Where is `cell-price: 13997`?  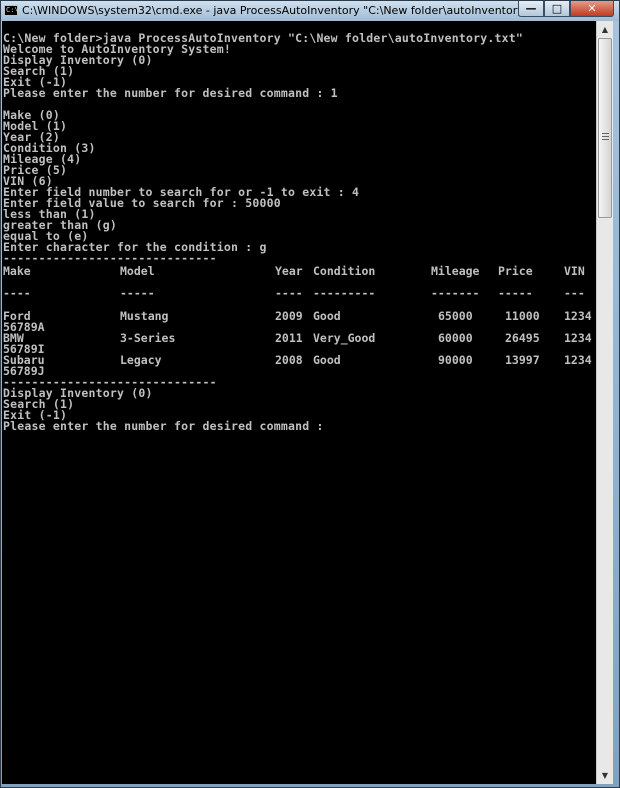 cell-price: 13997 is located at coordinates (522, 360).